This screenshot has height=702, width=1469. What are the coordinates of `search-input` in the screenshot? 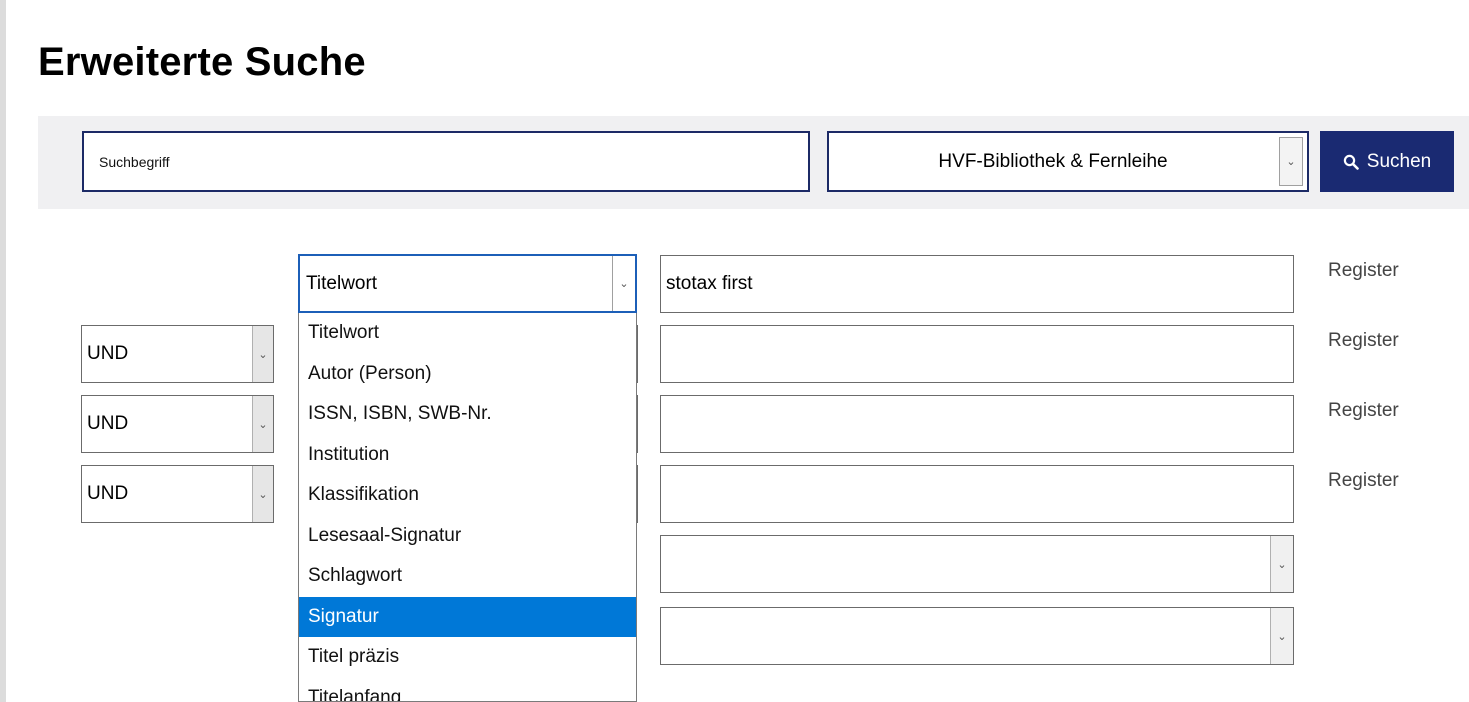 It's located at (446, 161).